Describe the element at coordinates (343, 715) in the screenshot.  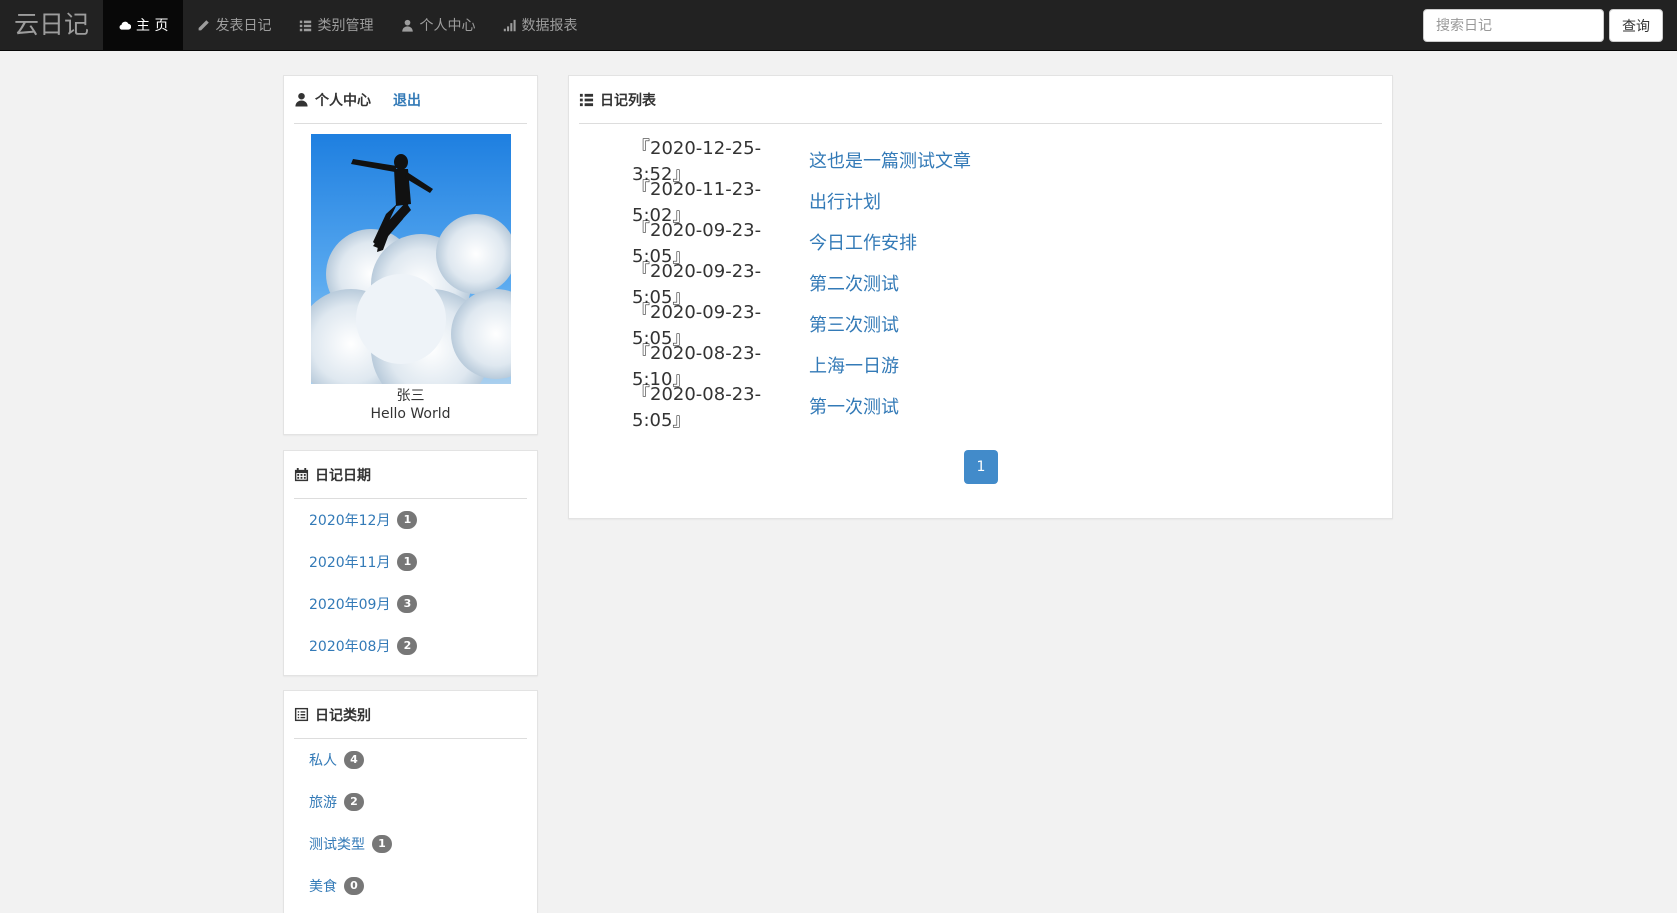
I see `categories-title: 日记类别` at that location.